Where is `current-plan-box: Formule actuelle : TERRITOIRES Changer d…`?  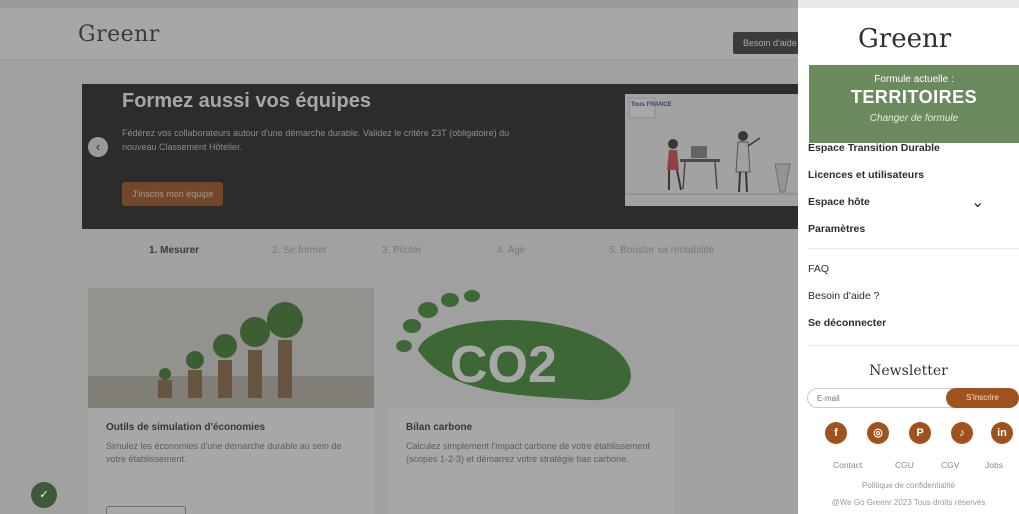 current-plan-box: Formule actuelle : TERRITOIRES Changer d… is located at coordinates (914, 104).